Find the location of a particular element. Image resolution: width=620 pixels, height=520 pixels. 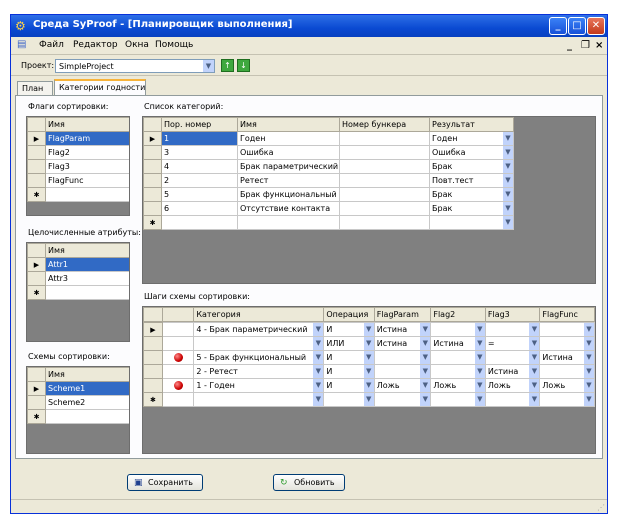

refresh-button: ↻ Обновить is located at coordinates (309, 482).